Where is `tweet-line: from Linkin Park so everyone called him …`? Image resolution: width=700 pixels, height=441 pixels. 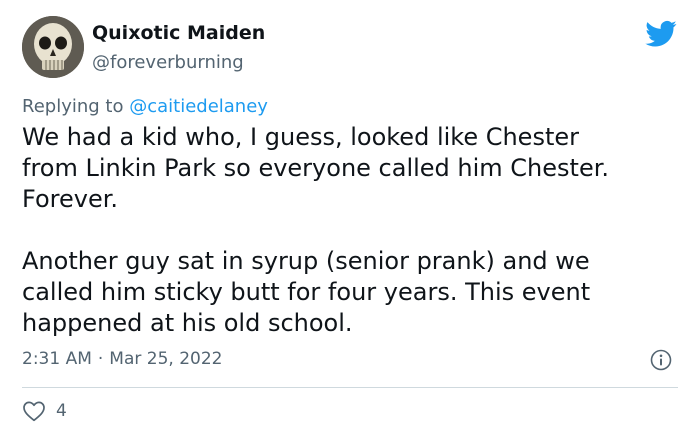
tweet-line: from Linkin Park so everyone called him … is located at coordinates (316, 168).